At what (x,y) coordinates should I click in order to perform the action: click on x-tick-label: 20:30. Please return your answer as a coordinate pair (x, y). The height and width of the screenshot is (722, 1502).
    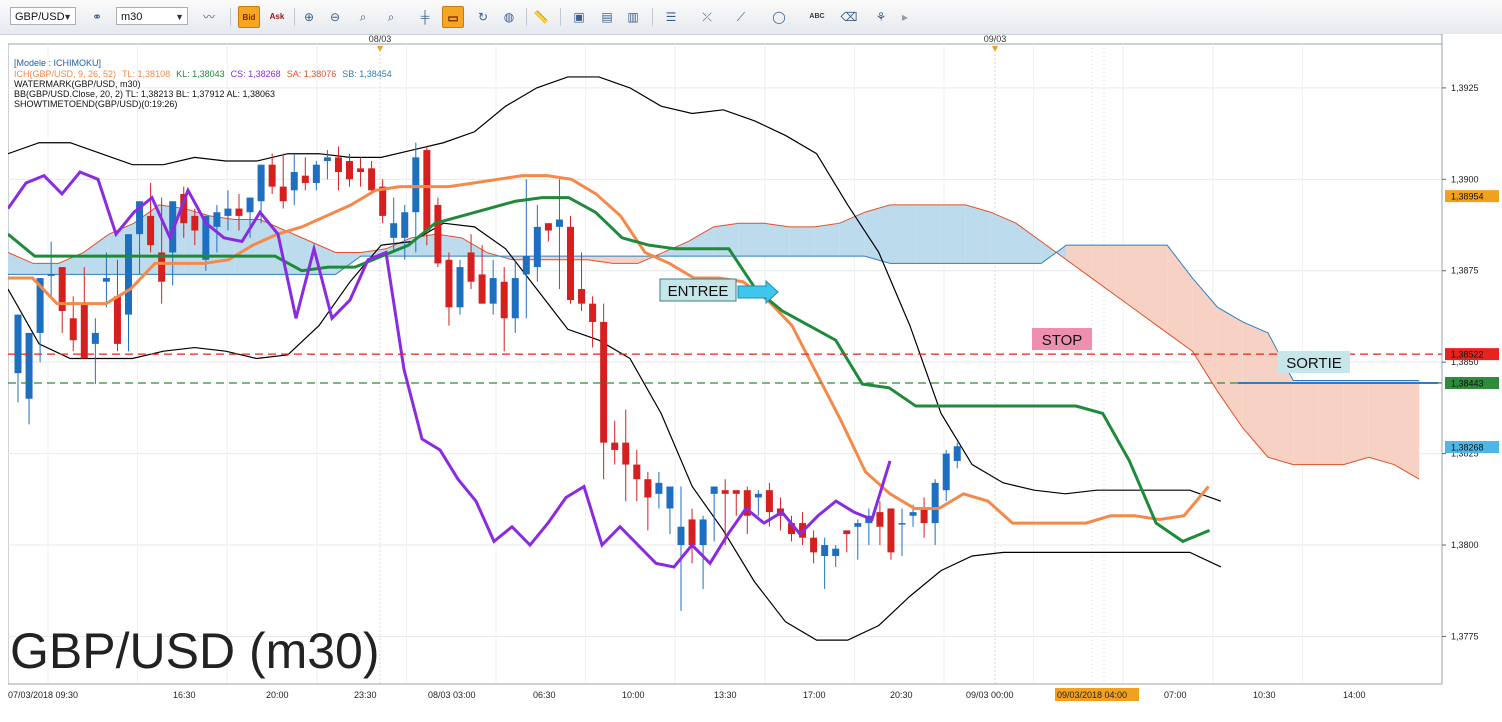
    Looking at the image, I should click on (901, 695).